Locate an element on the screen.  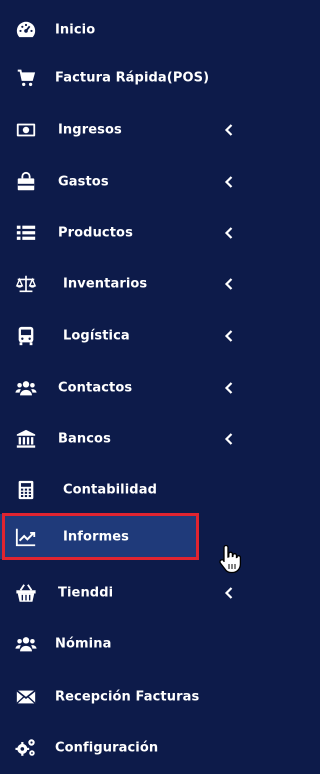
basket-icon is located at coordinates (26, 593).